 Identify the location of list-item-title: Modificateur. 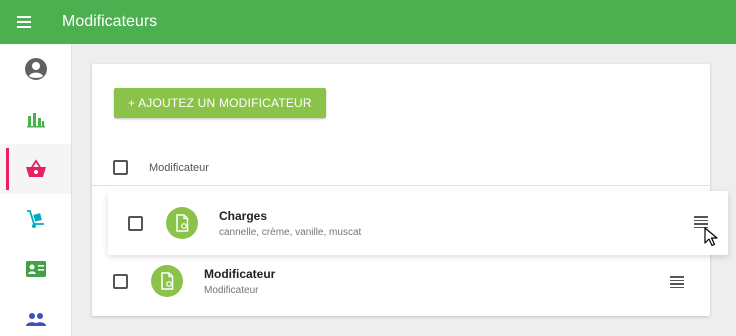
(240, 273).